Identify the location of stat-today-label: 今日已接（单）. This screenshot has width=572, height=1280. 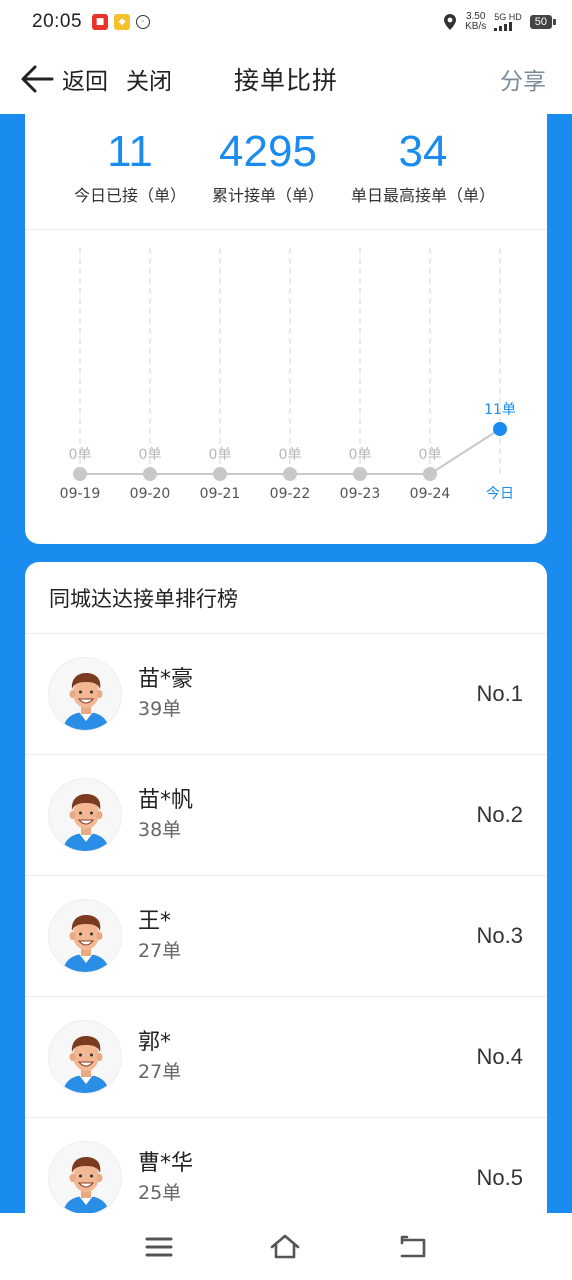
(129, 195).